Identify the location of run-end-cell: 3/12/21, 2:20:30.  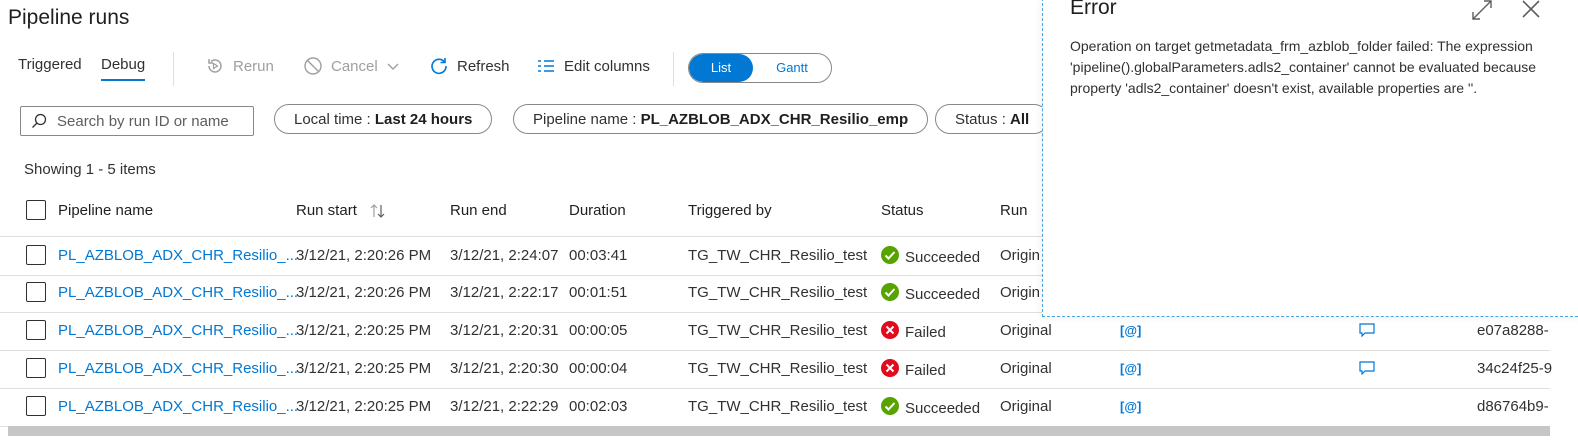
(504, 368).